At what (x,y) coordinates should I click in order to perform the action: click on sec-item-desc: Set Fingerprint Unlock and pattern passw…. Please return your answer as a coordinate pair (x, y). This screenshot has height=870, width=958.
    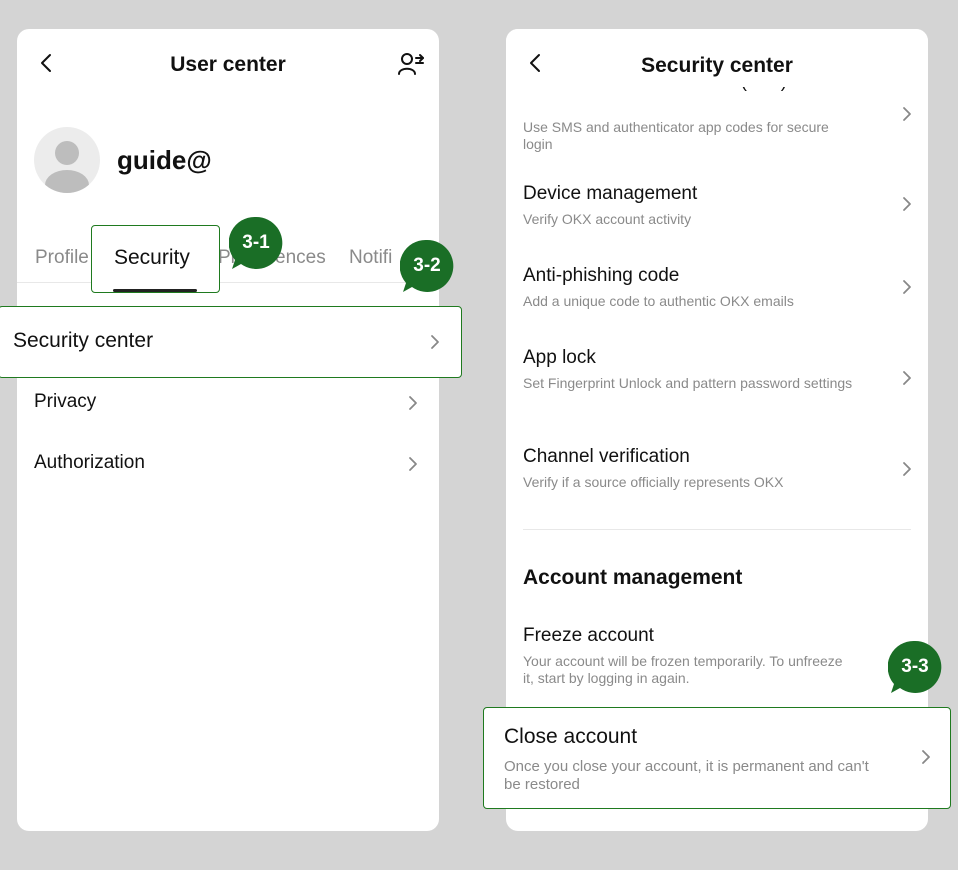
    Looking at the image, I should click on (688, 383).